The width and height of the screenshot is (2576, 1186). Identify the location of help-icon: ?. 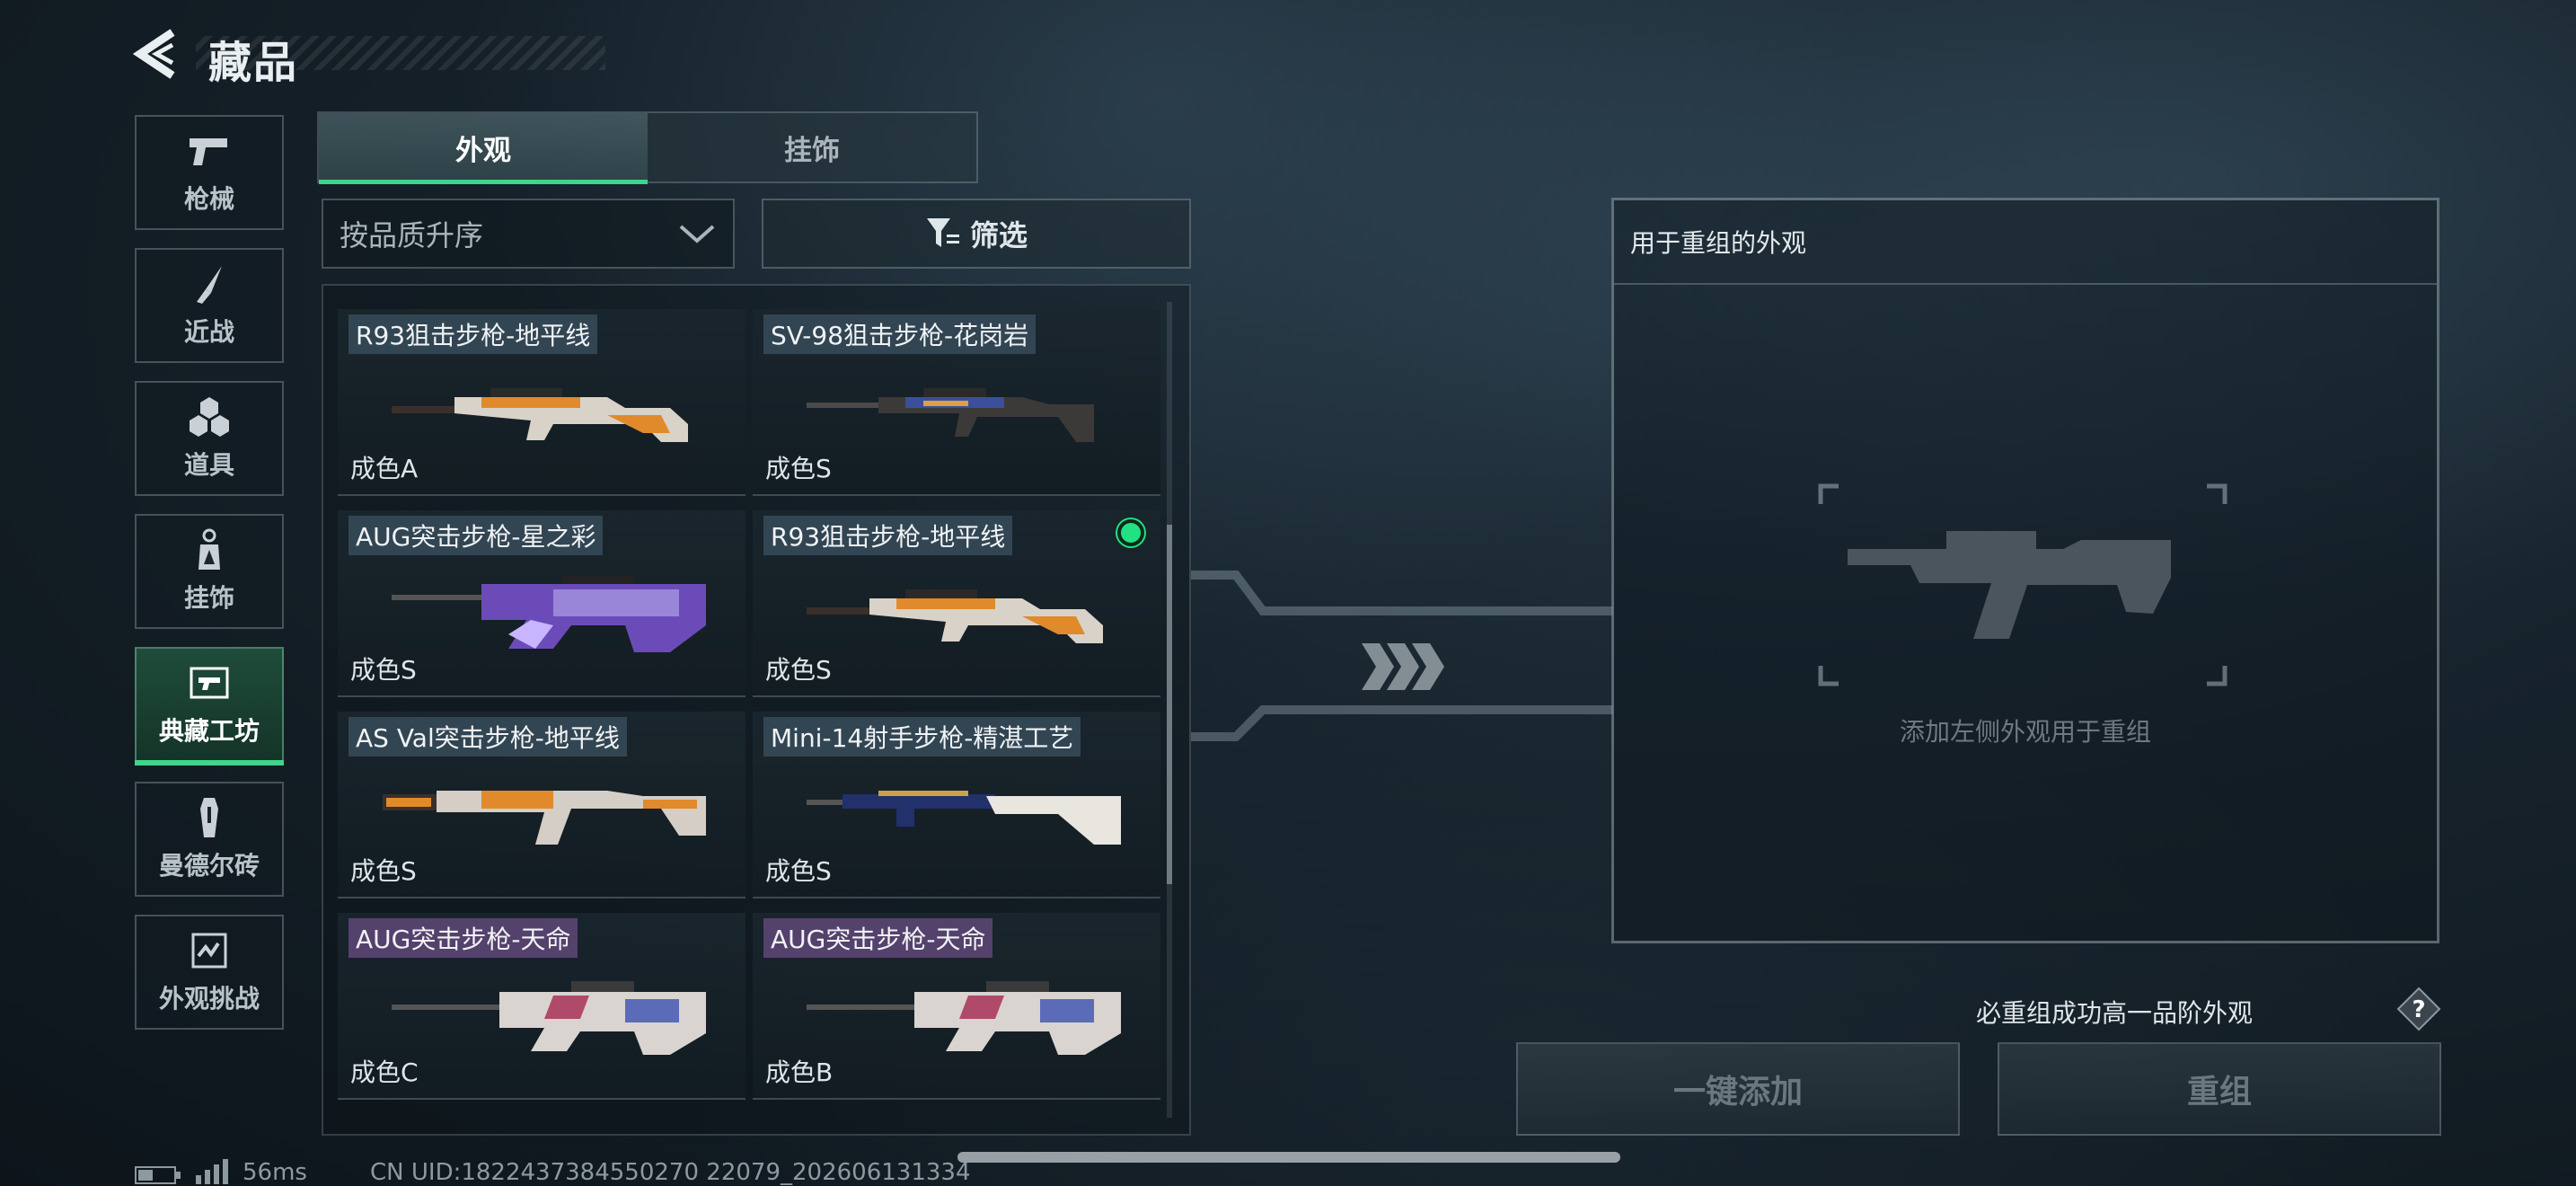
(2418, 1009).